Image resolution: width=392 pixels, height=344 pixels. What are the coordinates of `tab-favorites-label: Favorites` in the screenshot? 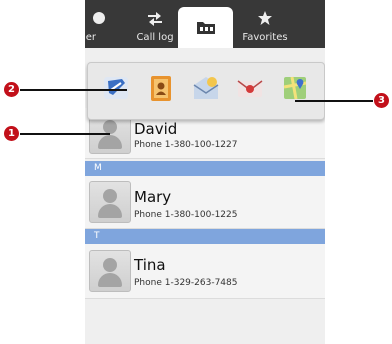 It's located at (265, 37).